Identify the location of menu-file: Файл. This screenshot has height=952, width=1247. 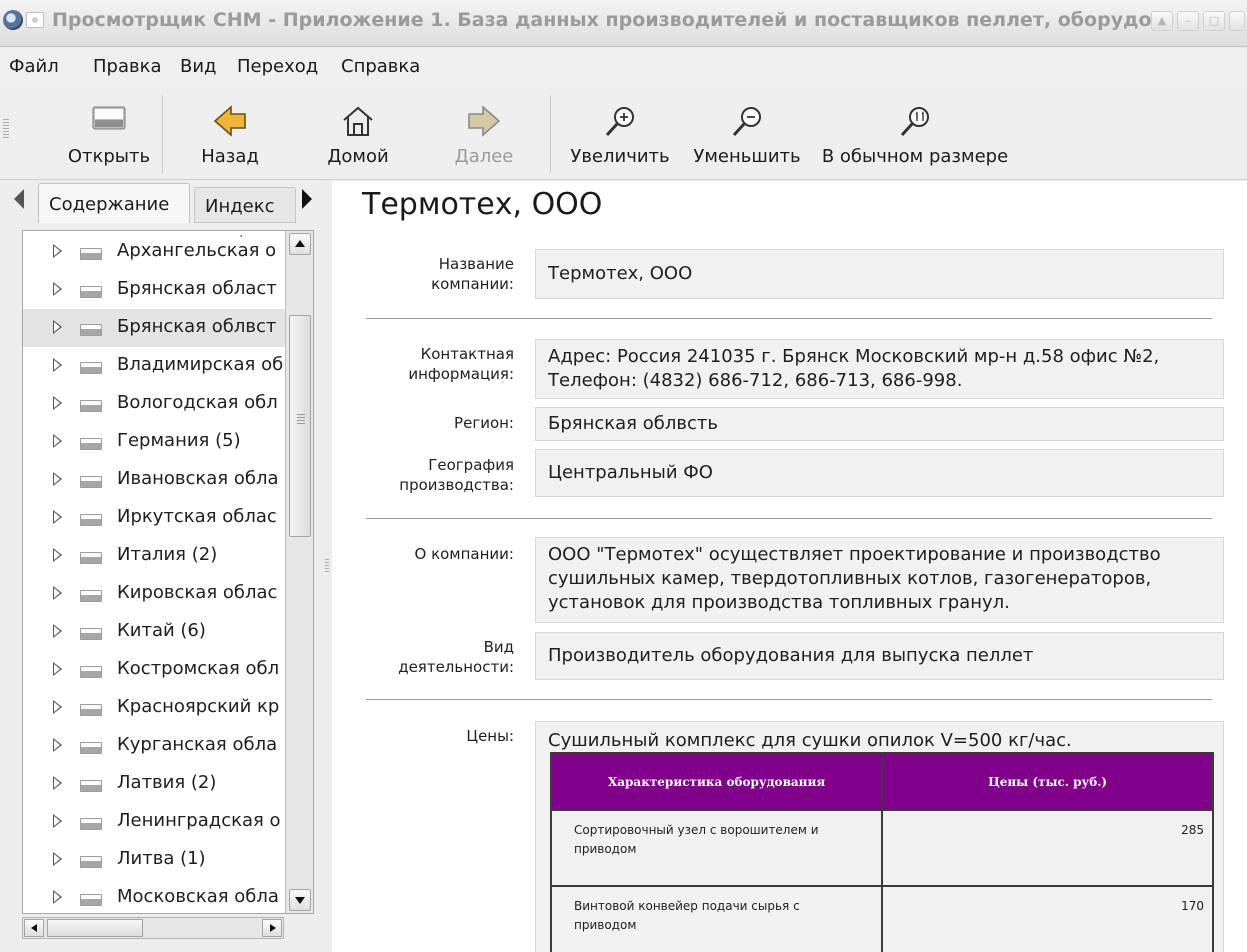
(34, 66).